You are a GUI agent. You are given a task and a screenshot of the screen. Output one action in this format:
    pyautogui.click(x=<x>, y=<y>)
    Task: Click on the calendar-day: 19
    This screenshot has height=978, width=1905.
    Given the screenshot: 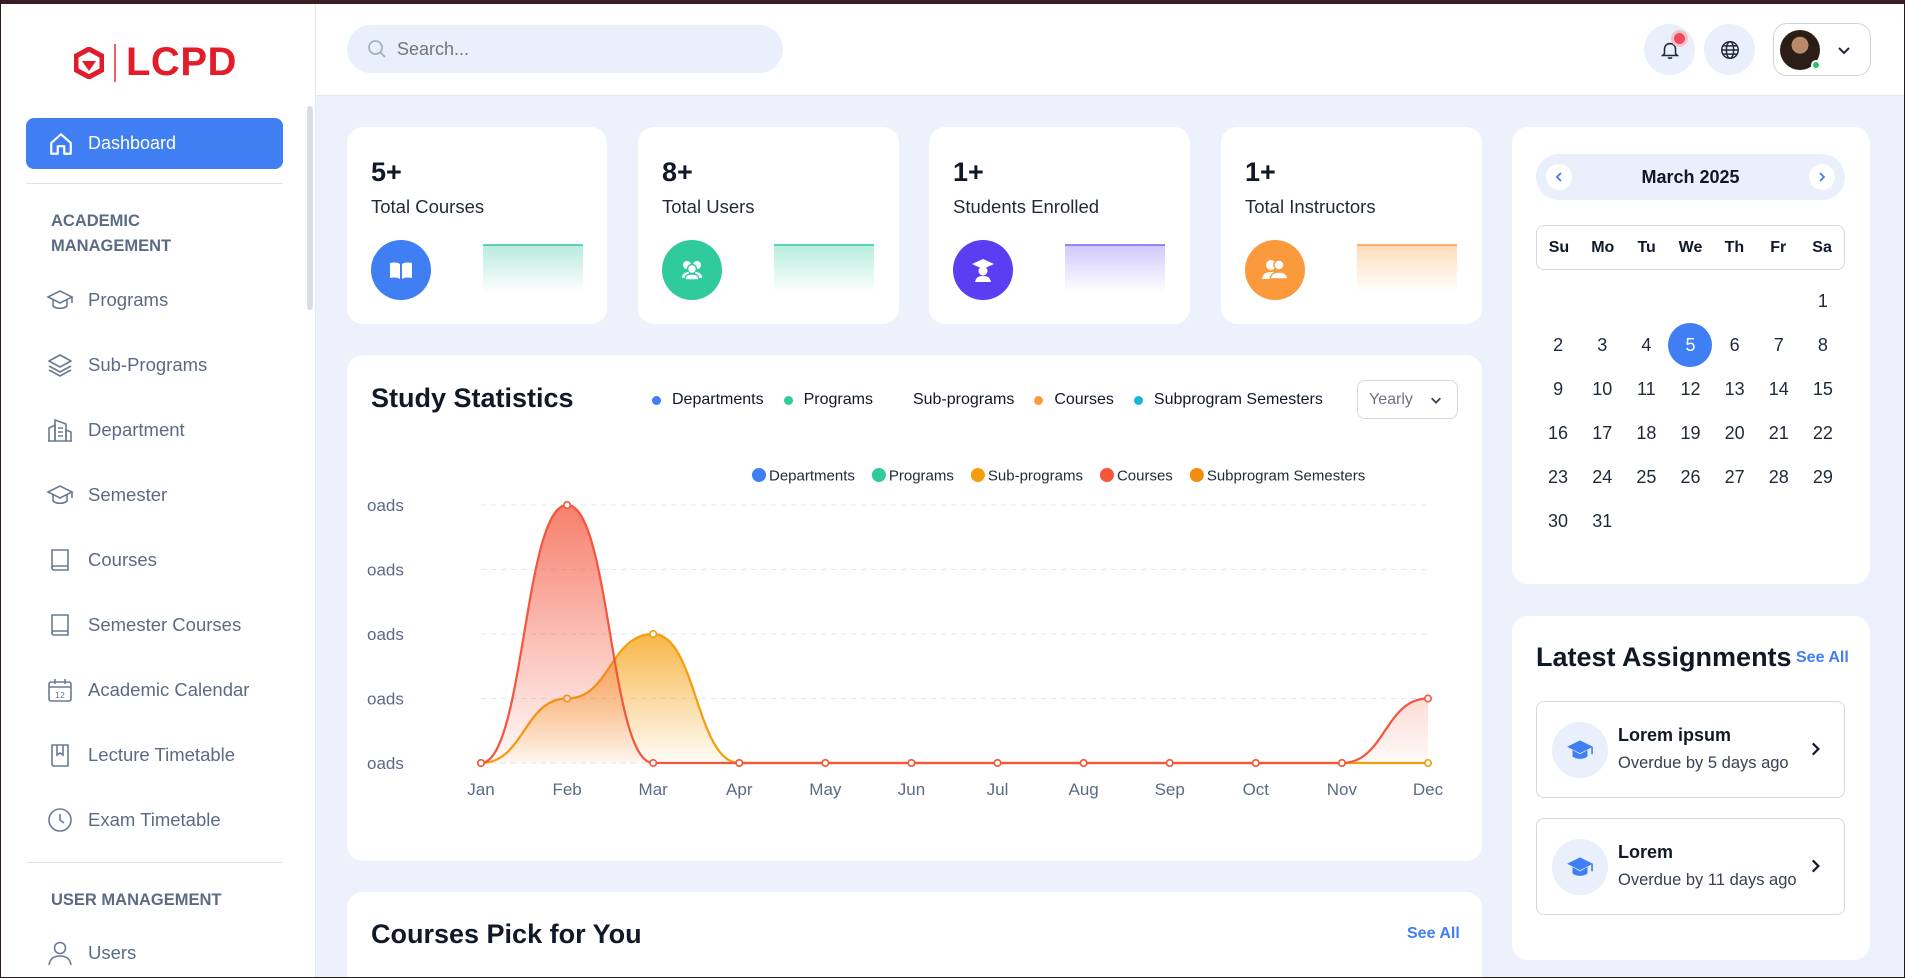 What is the action you would take?
    pyautogui.click(x=1690, y=433)
    